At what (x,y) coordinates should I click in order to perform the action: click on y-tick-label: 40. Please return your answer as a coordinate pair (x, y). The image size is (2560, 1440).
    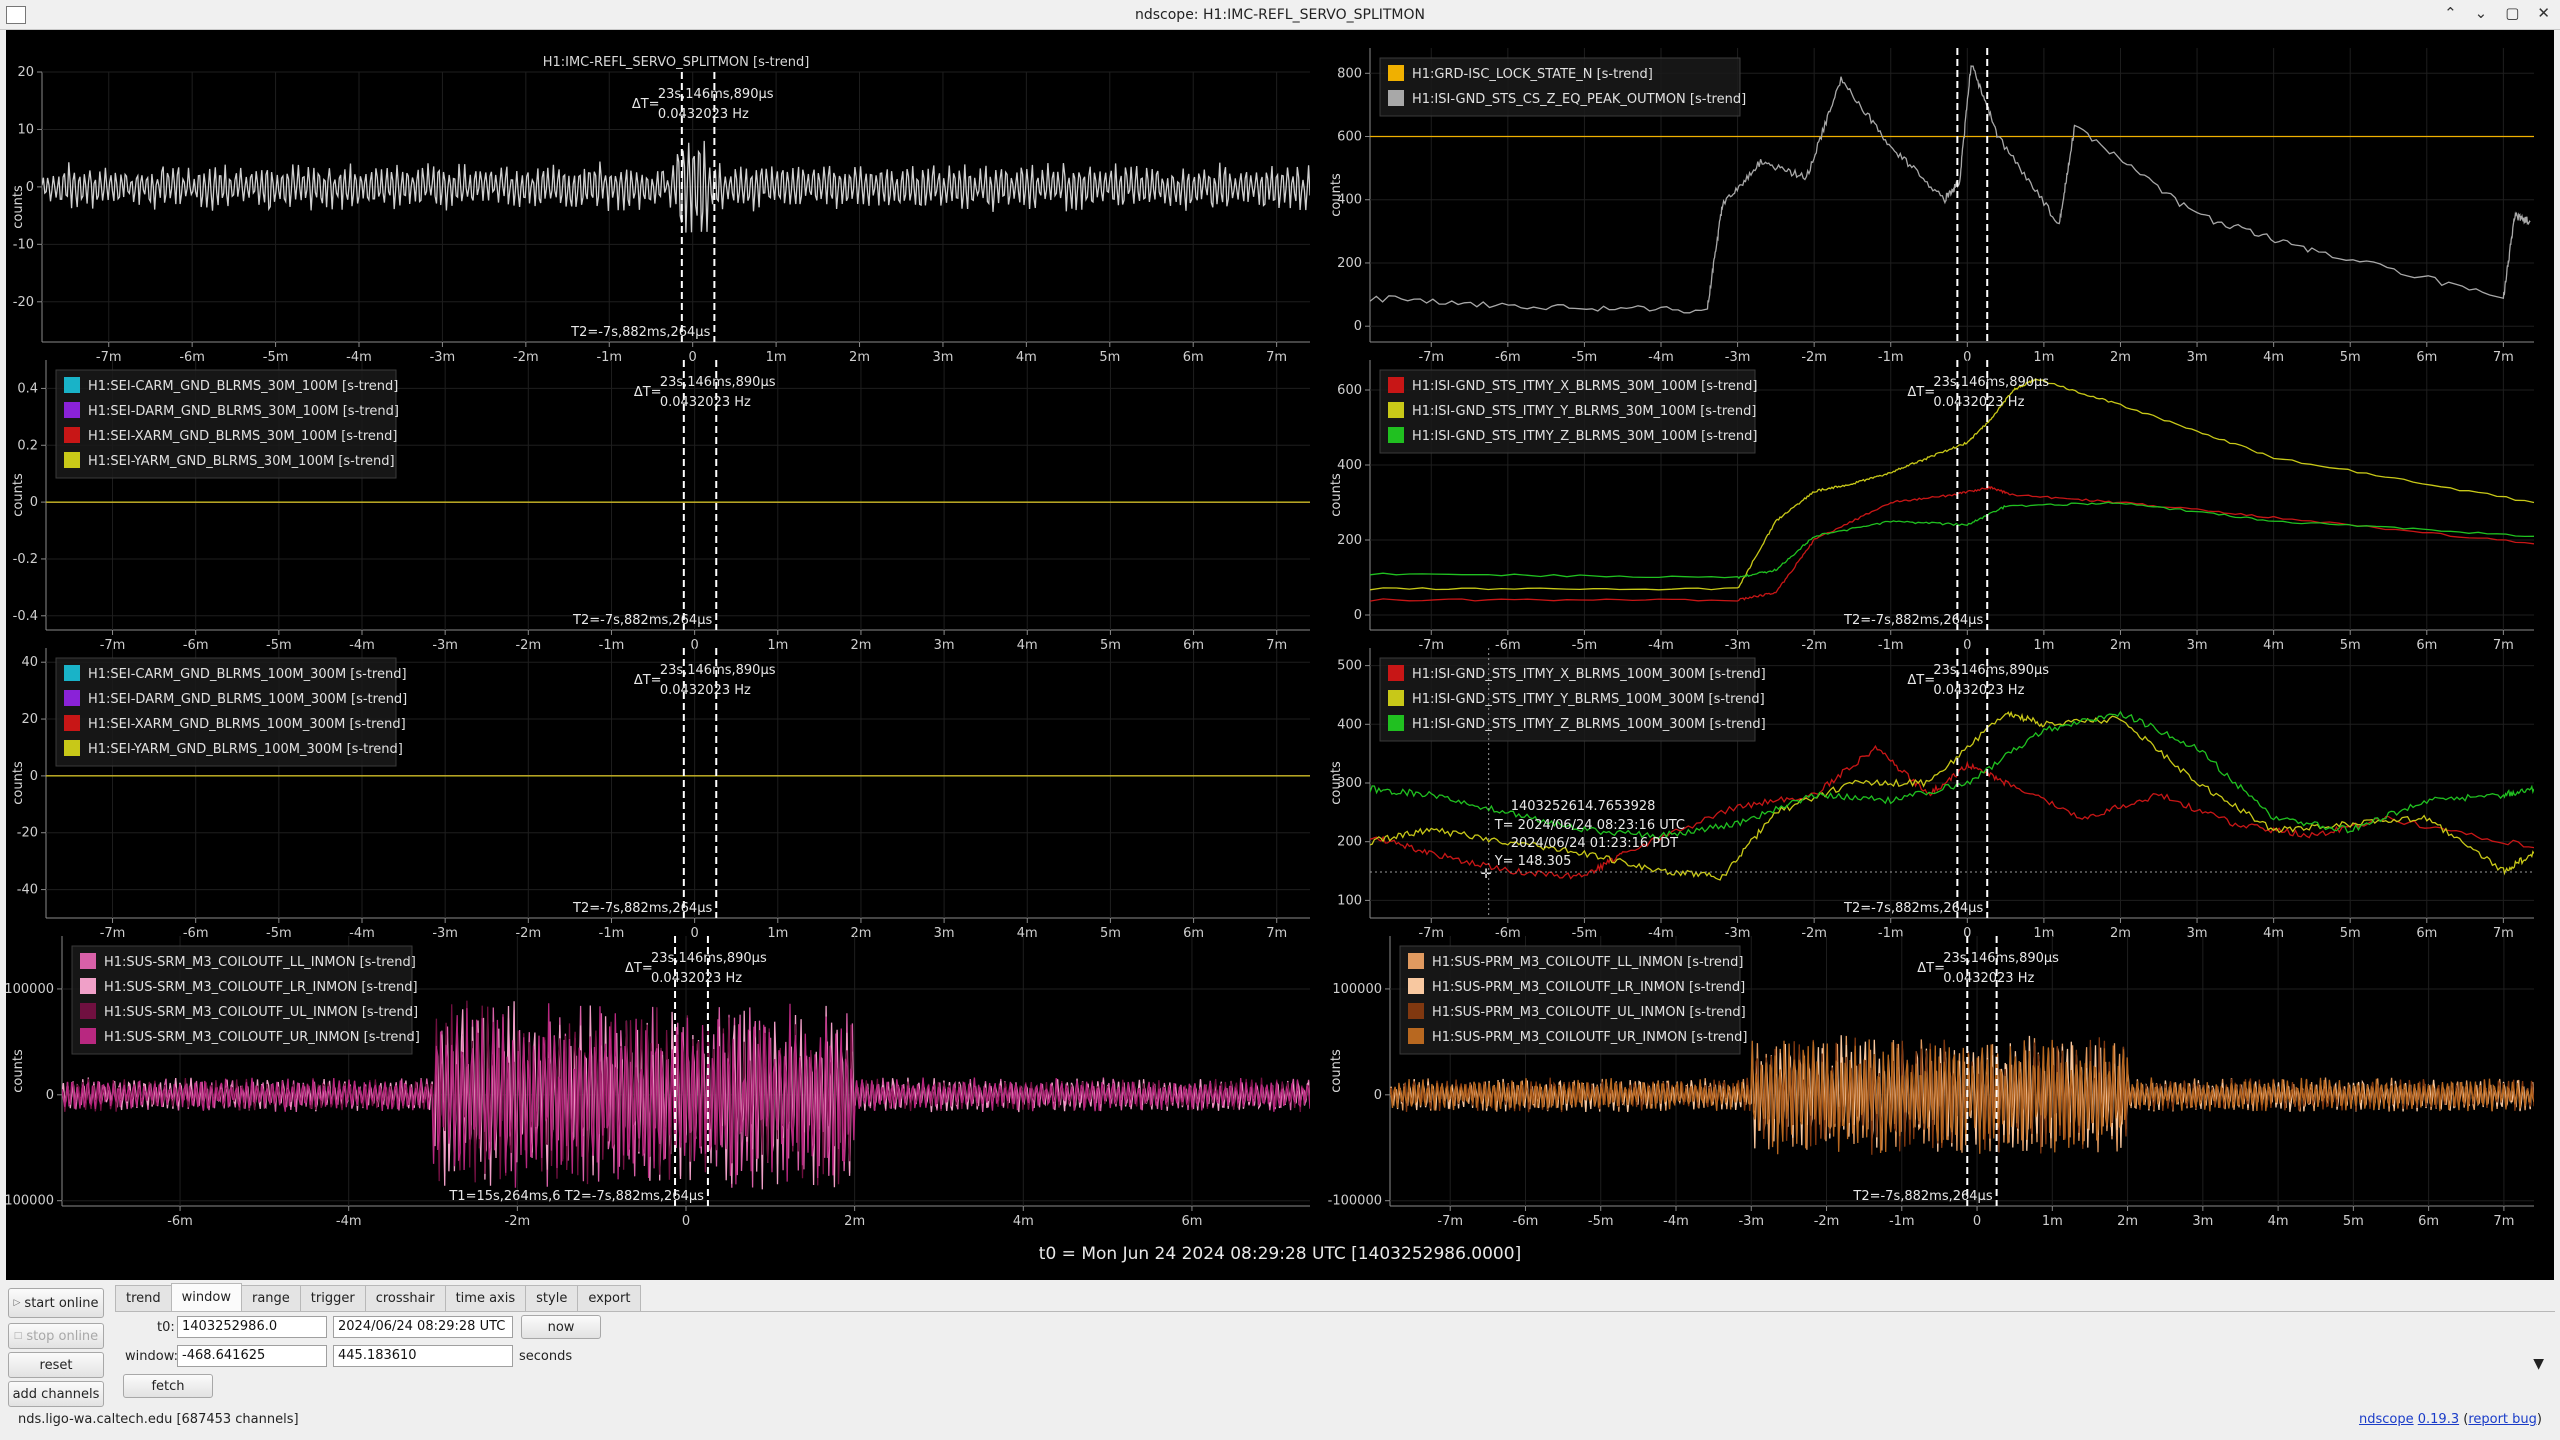
    Looking at the image, I should click on (29, 662).